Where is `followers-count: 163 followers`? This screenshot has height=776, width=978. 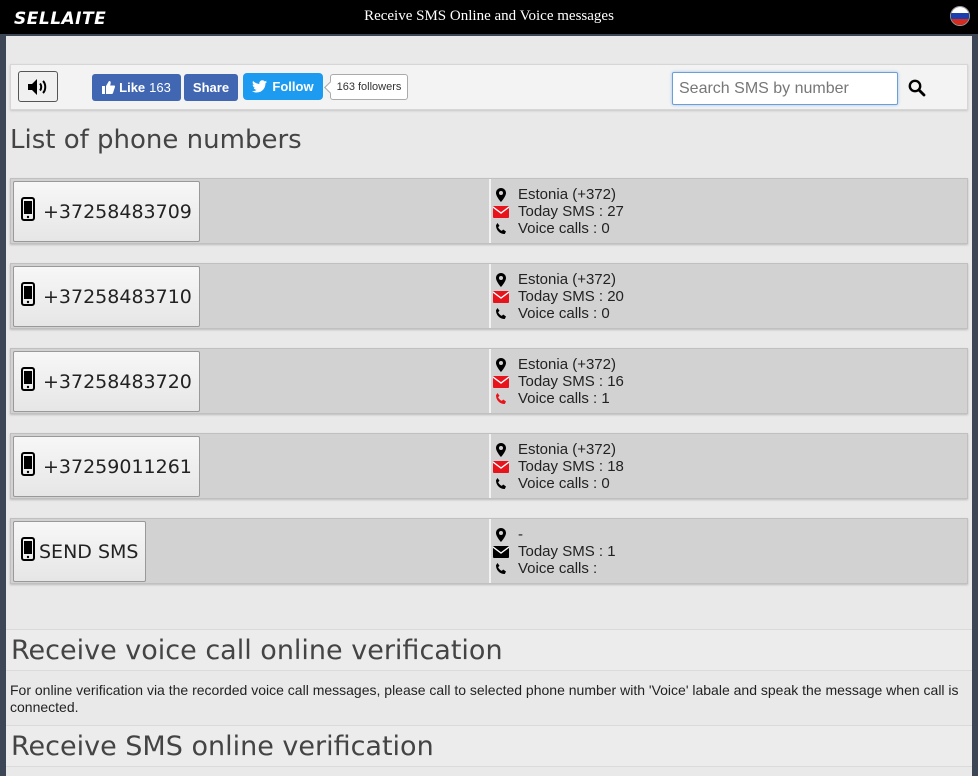 followers-count: 163 followers is located at coordinates (369, 87).